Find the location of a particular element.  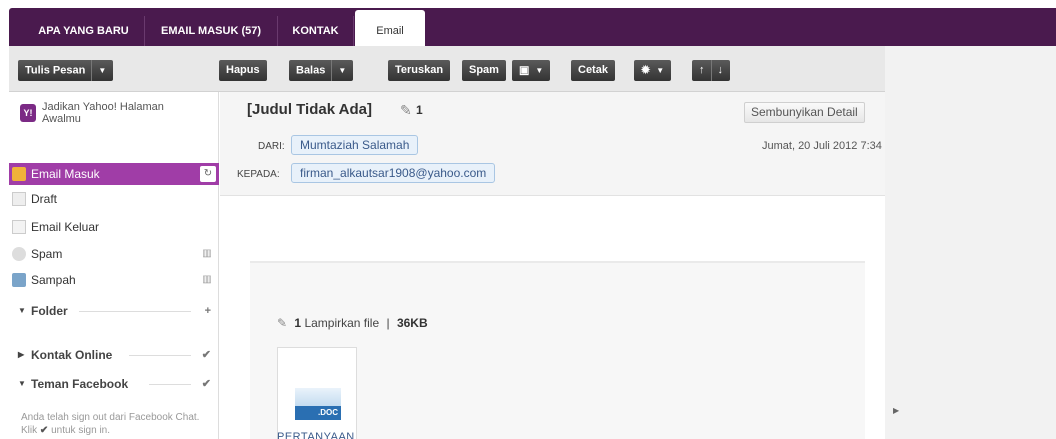

trash-icon is located at coordinates (19, 280).